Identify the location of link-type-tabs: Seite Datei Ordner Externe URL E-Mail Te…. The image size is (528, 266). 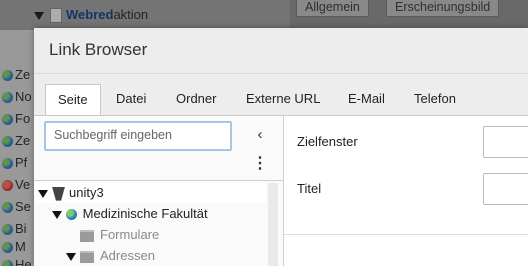
(281, 95).